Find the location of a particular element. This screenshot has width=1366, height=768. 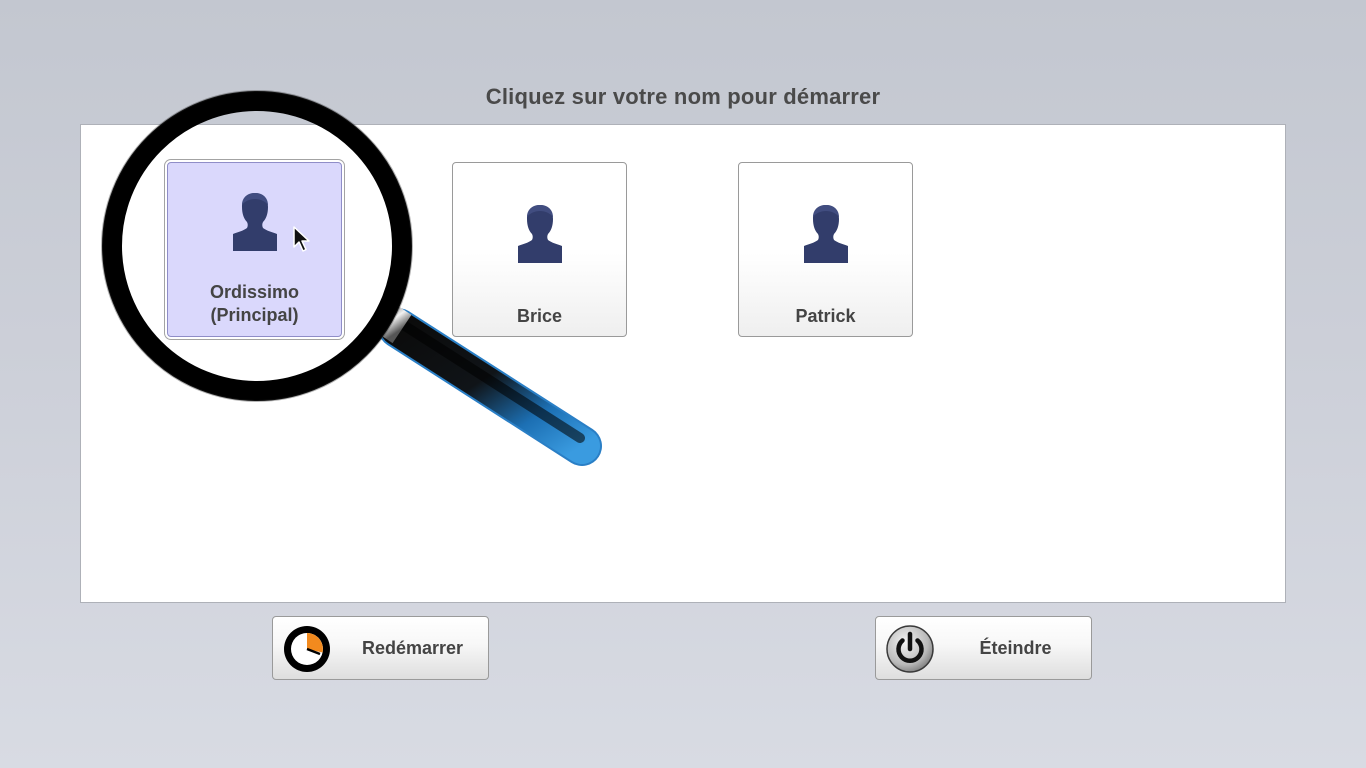

shutdown-button: Éteindre is located at coordinates (983, 648).